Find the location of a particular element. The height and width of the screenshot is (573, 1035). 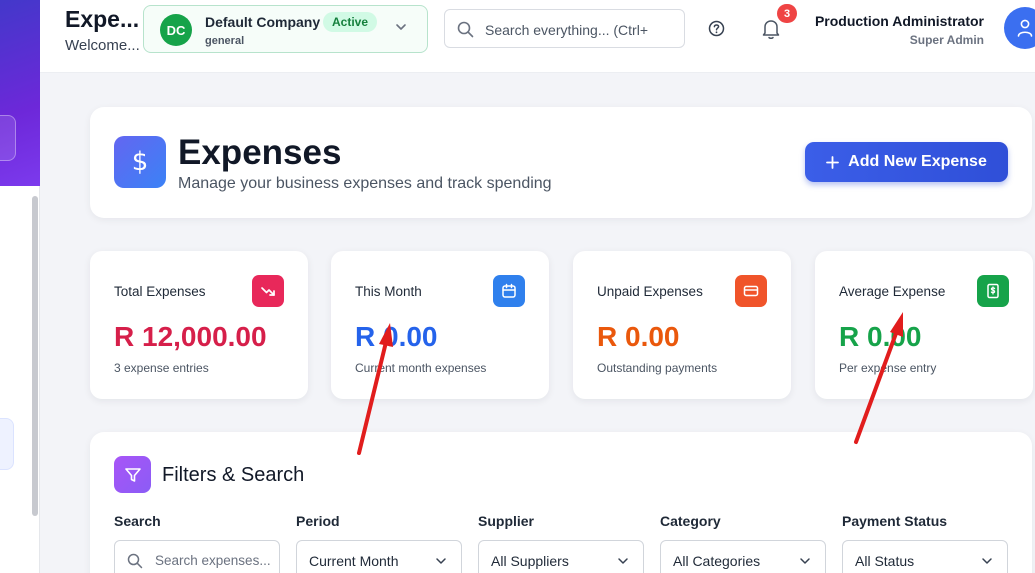

trending-down-icon is located at coordinates (268, 291).